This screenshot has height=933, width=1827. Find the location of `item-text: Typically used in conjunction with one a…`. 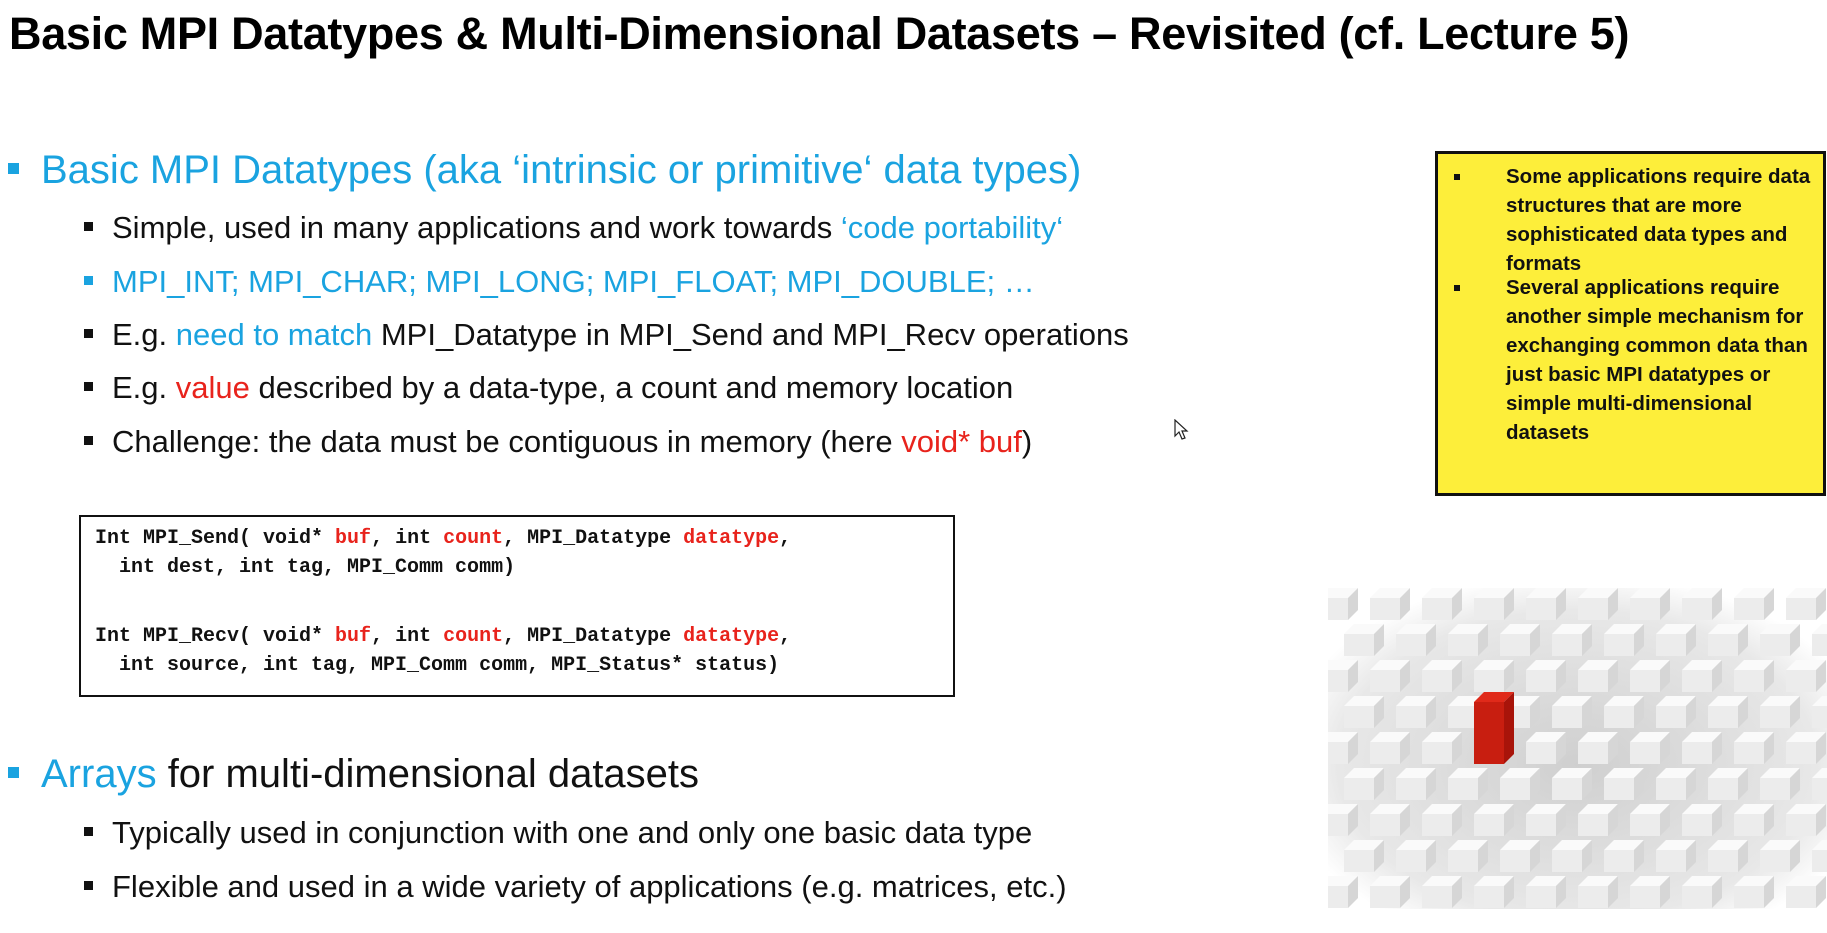

item-text: Typically used in conjunction with one a… is located at coordinates (572, 832).